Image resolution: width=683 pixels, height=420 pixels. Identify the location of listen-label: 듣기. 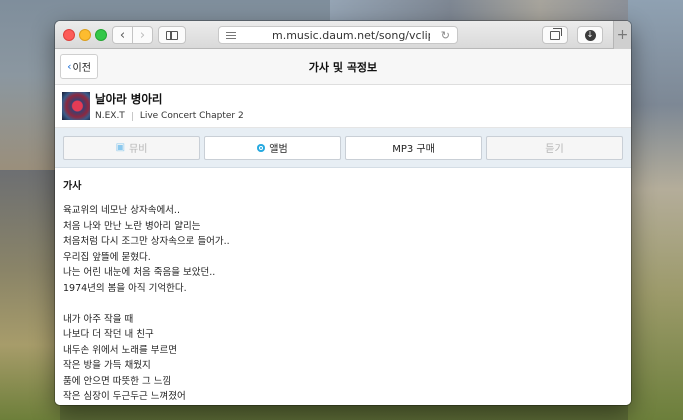
(554, 149).